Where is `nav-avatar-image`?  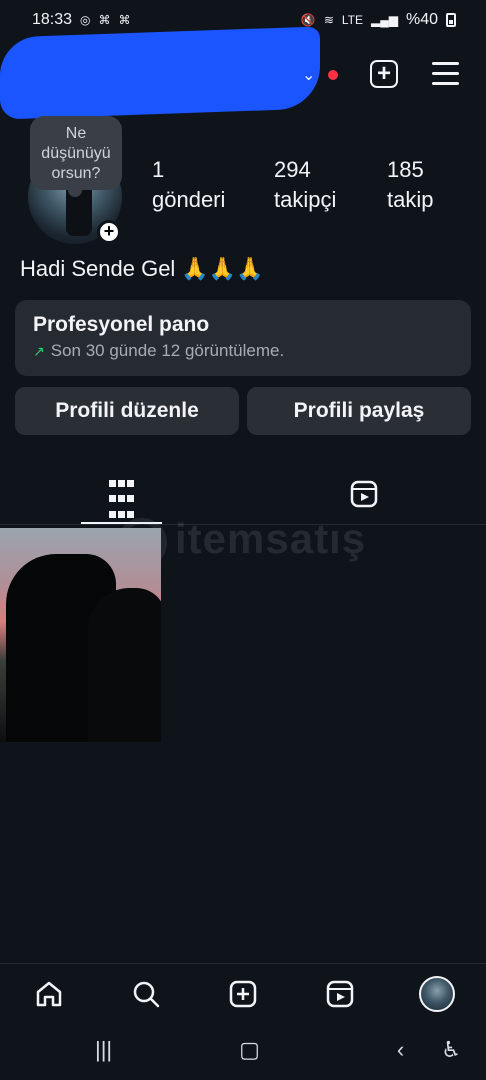
nav-avatar-image is located at coordinates (437, 993).